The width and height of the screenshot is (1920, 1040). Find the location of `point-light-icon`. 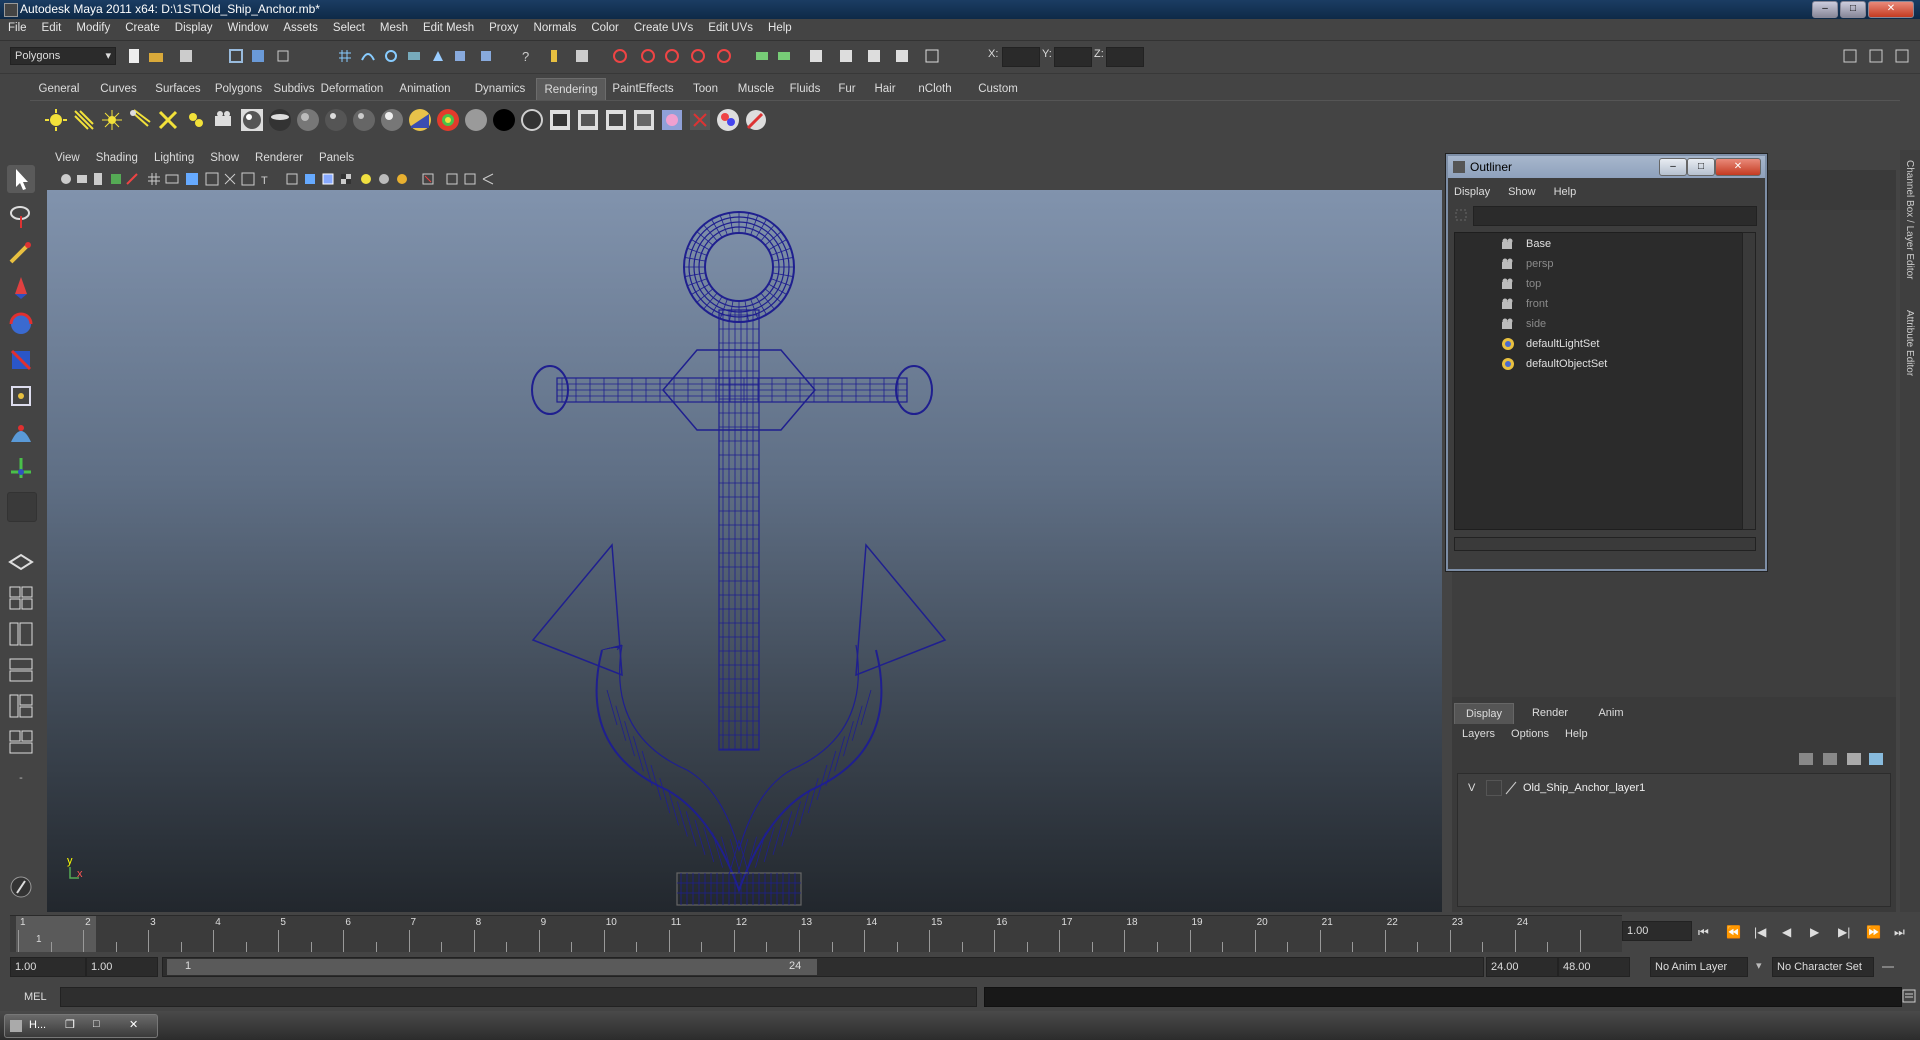

point-light-icon is located at coordinates (112, 120).